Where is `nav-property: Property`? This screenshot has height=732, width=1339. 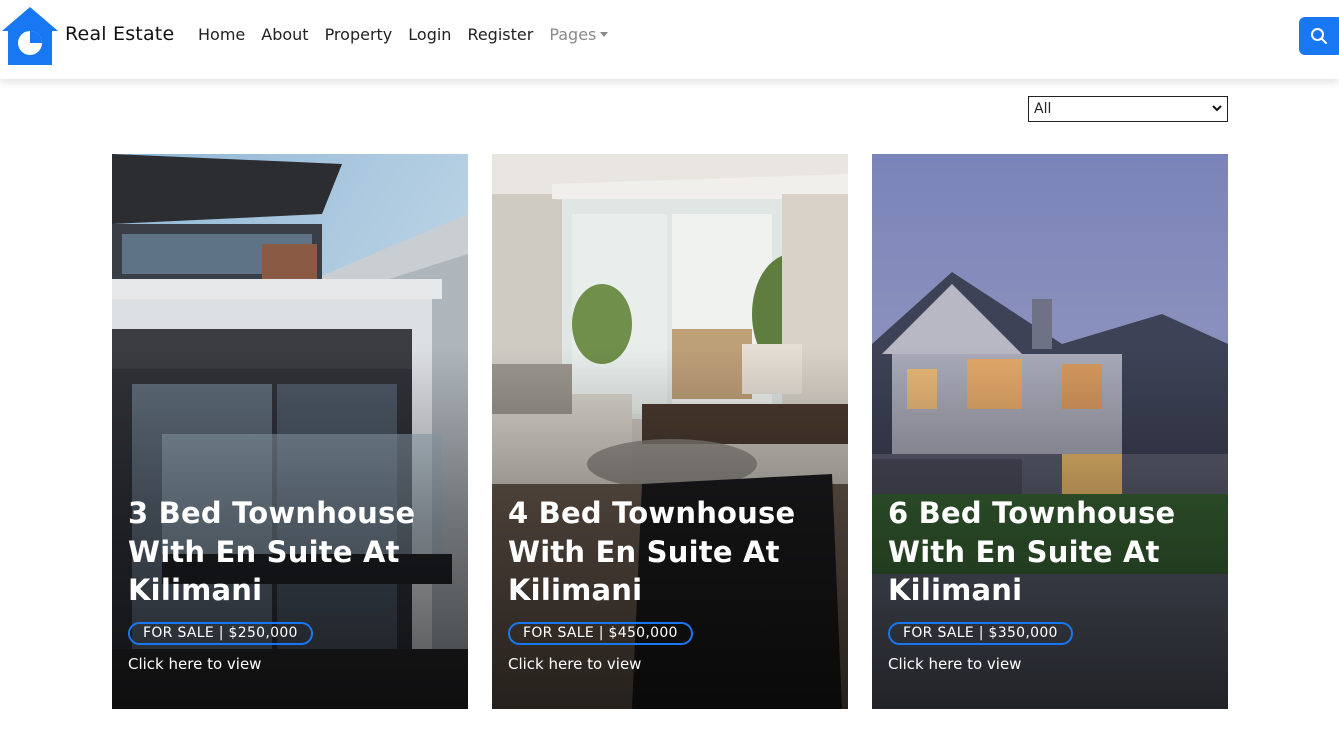
nav-property: Property is located at coordinates (359, 35).